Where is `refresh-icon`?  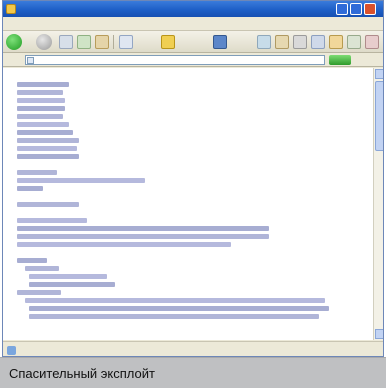
refresh-icon is located at coordinates (84, 42).